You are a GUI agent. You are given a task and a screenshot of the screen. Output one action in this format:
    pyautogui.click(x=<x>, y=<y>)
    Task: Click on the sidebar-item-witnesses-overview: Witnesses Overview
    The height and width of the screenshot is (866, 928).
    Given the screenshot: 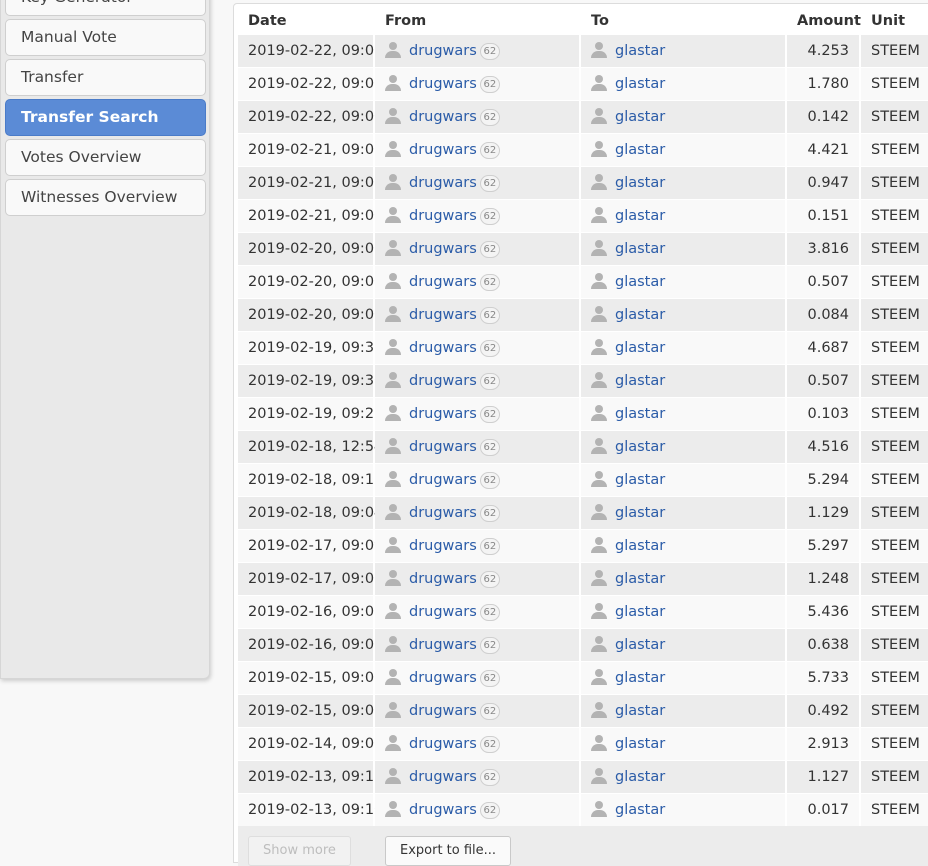 What is the action you would take?
    pyautogui.click(x=105, y=197)
    